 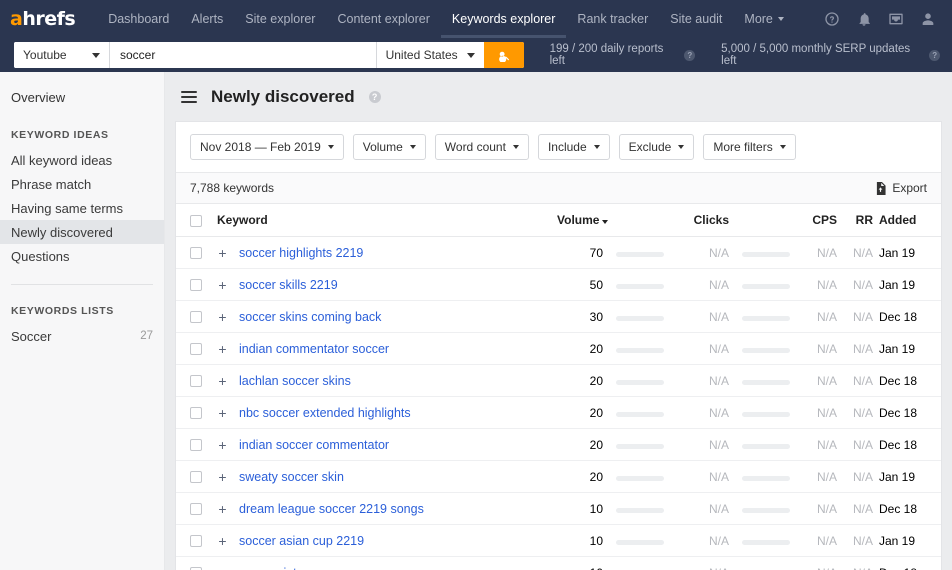 I want to click on country-select: United States, so click(x=429, y=55).